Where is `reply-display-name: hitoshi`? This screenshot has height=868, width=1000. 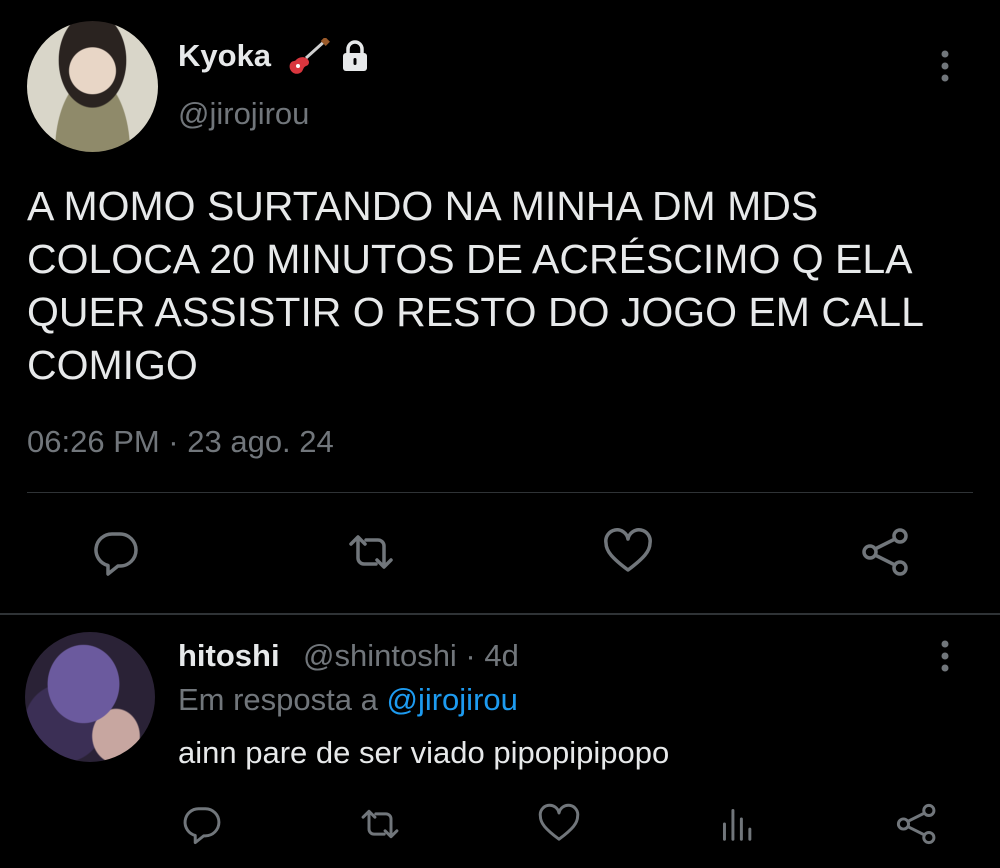
reply-display-name: hitoshi is located at coordinates (229, 656).